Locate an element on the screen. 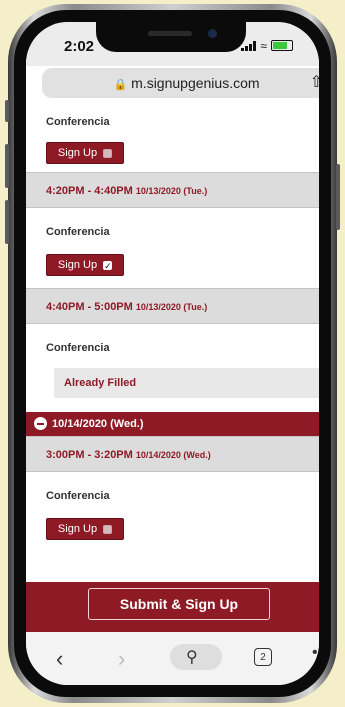 This screenshot has height=707, width=345. browser-toolbar: ‹ › ⚲ 2 ••• is located at coordinates (172, 658).